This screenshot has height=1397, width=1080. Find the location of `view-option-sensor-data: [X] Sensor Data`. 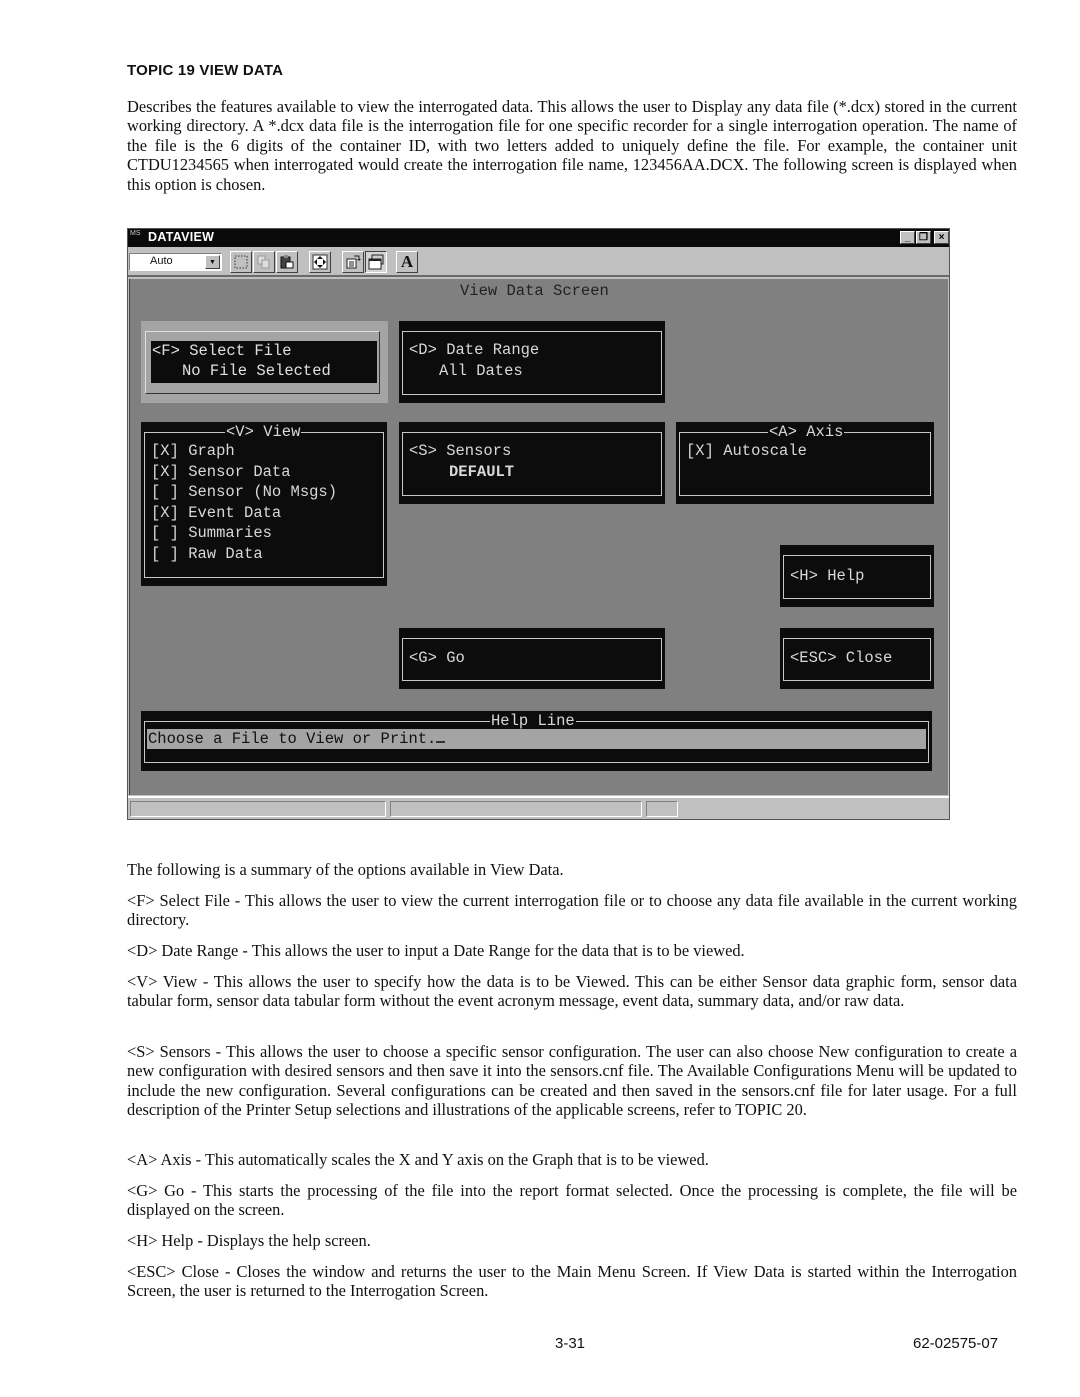

view-option-sensor-data: [X] Sensor Data is located at coordinates (221, 472).